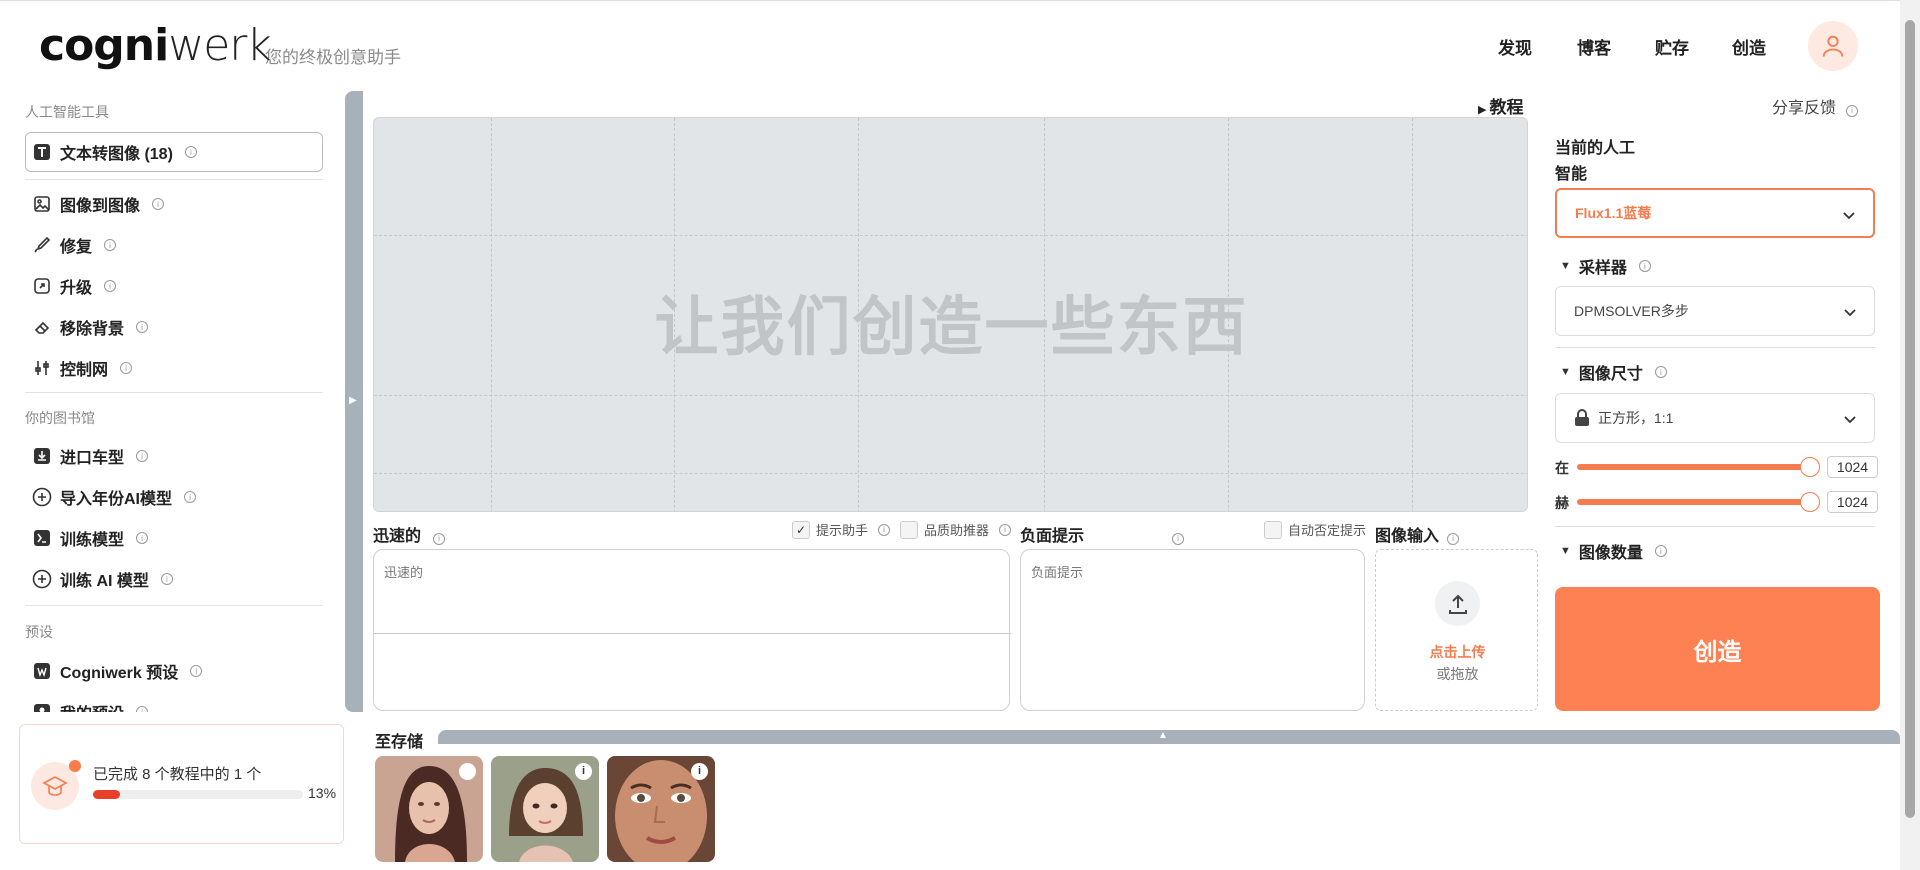  Describe the element at coordinates (1594, 46) in the screenshot. I see `nav-blog: 博客` at that location.